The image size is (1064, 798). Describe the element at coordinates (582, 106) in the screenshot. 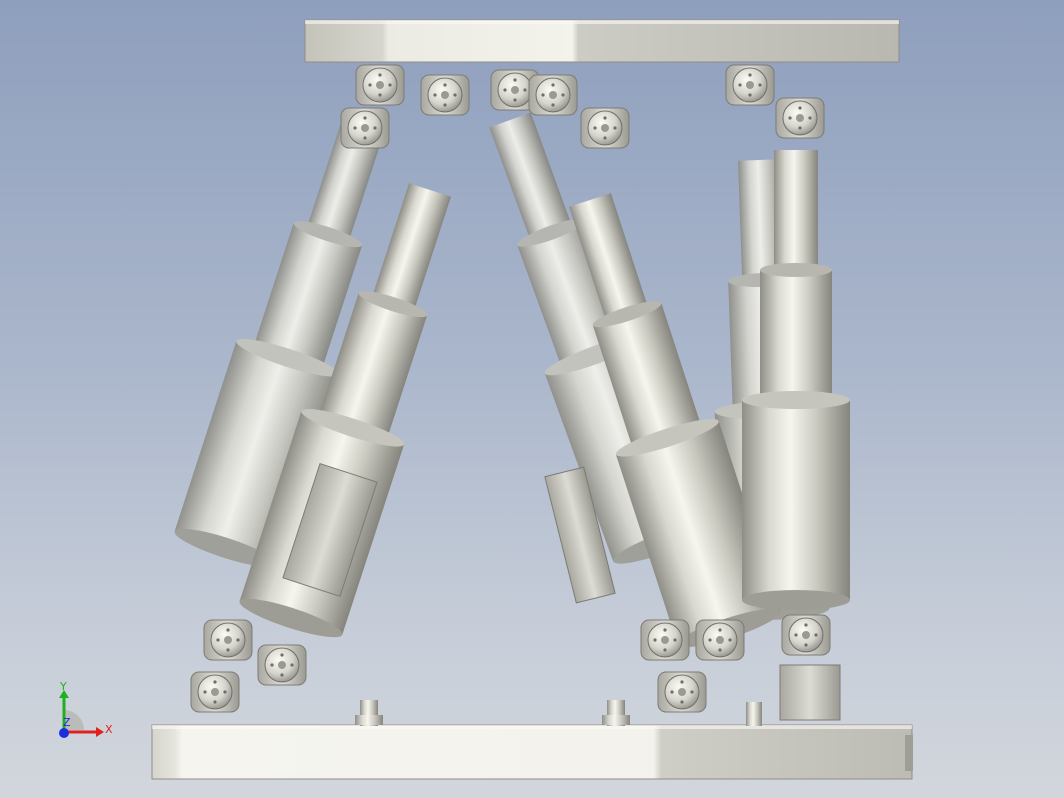

I see `upper-joints` at that location.